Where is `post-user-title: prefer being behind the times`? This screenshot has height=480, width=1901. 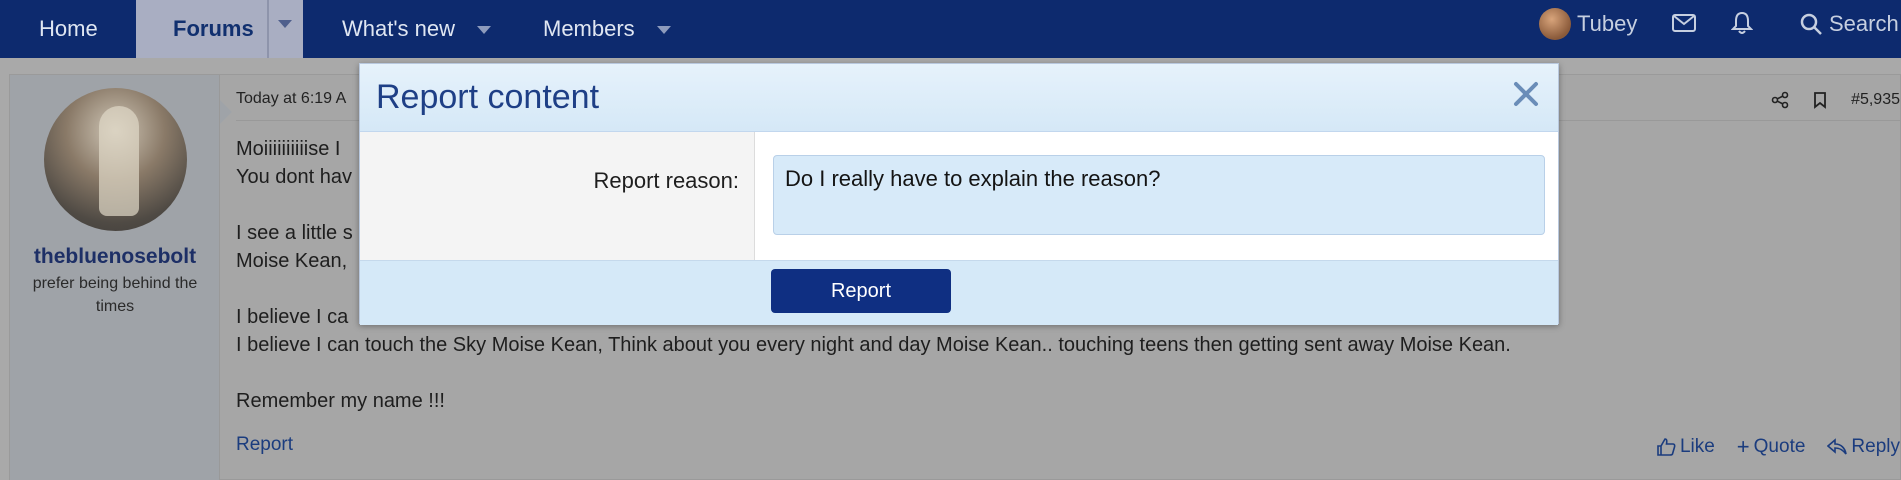
post-user-title: prefer being behind the times is located at coordinates (115, 295).